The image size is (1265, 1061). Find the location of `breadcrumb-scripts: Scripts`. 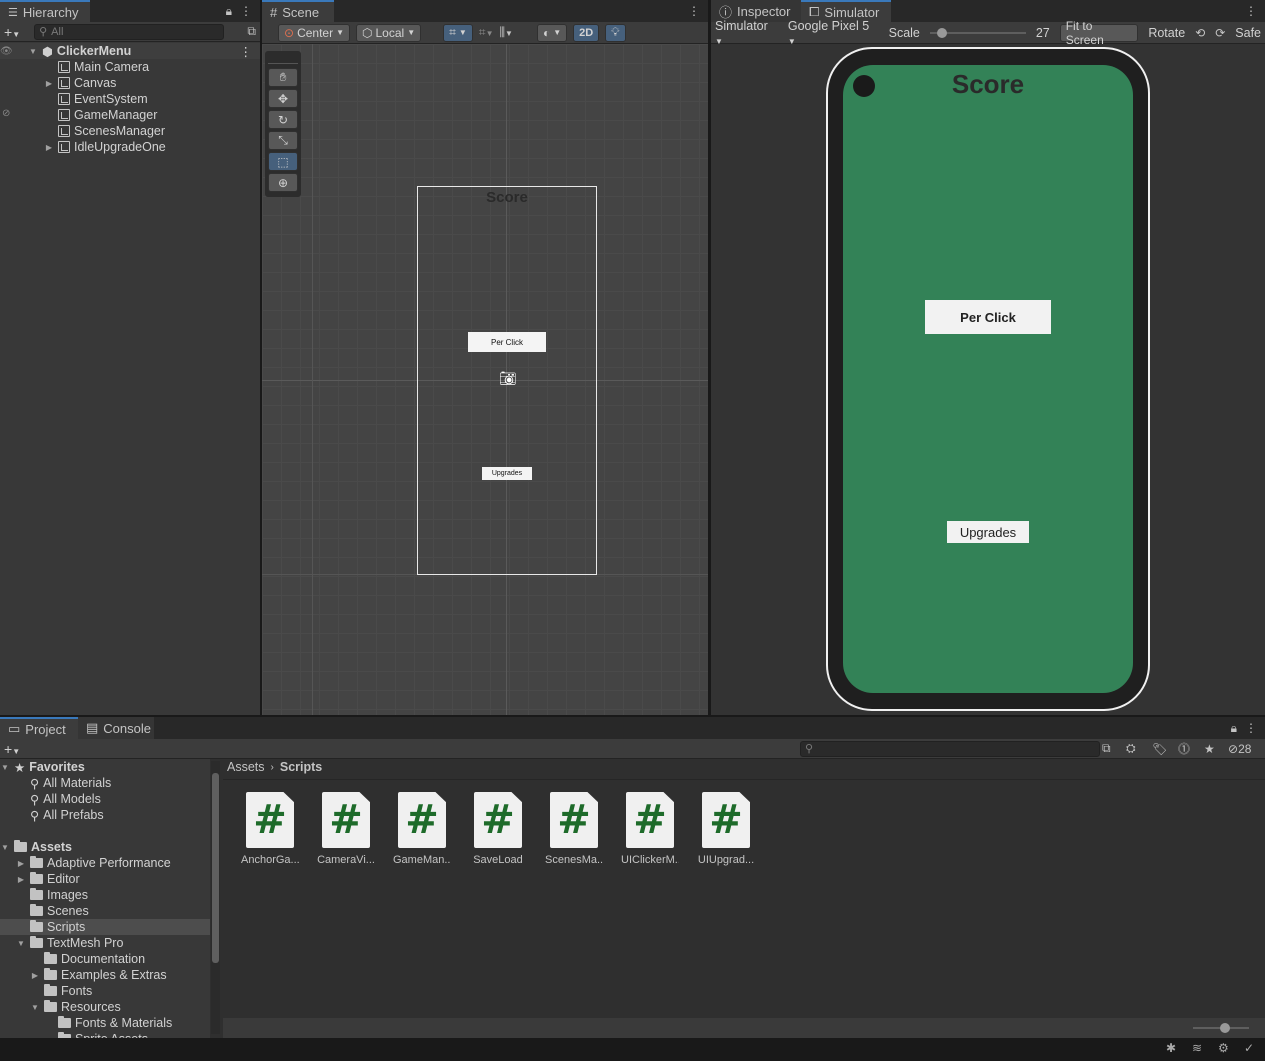

breadcrumb-scripts: Scripts is located at coordinates (301, 767).